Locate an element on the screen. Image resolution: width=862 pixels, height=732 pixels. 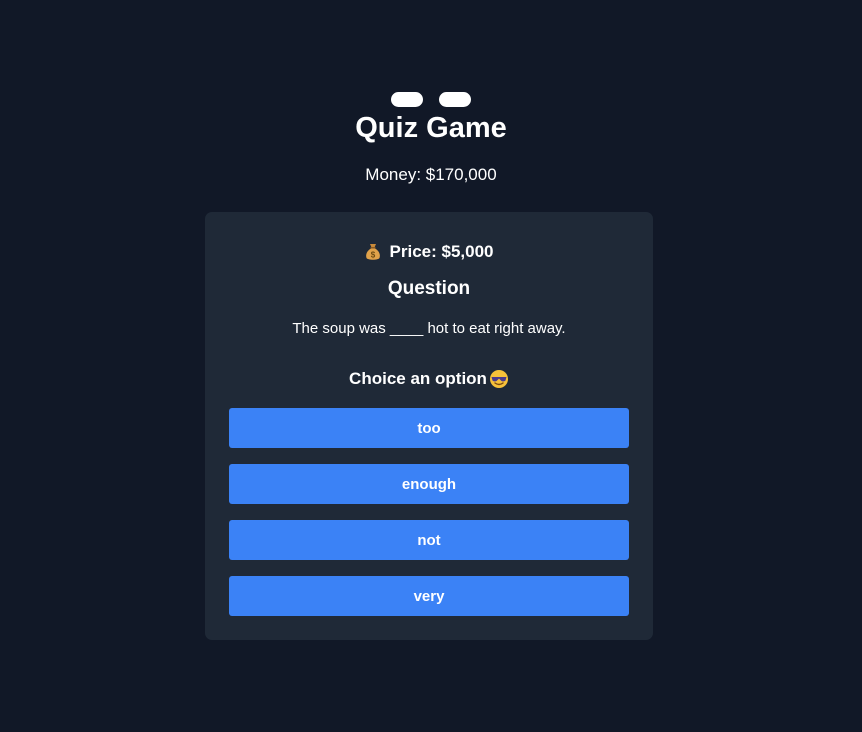
option-button-very: very is located at coordinates (429, 596).